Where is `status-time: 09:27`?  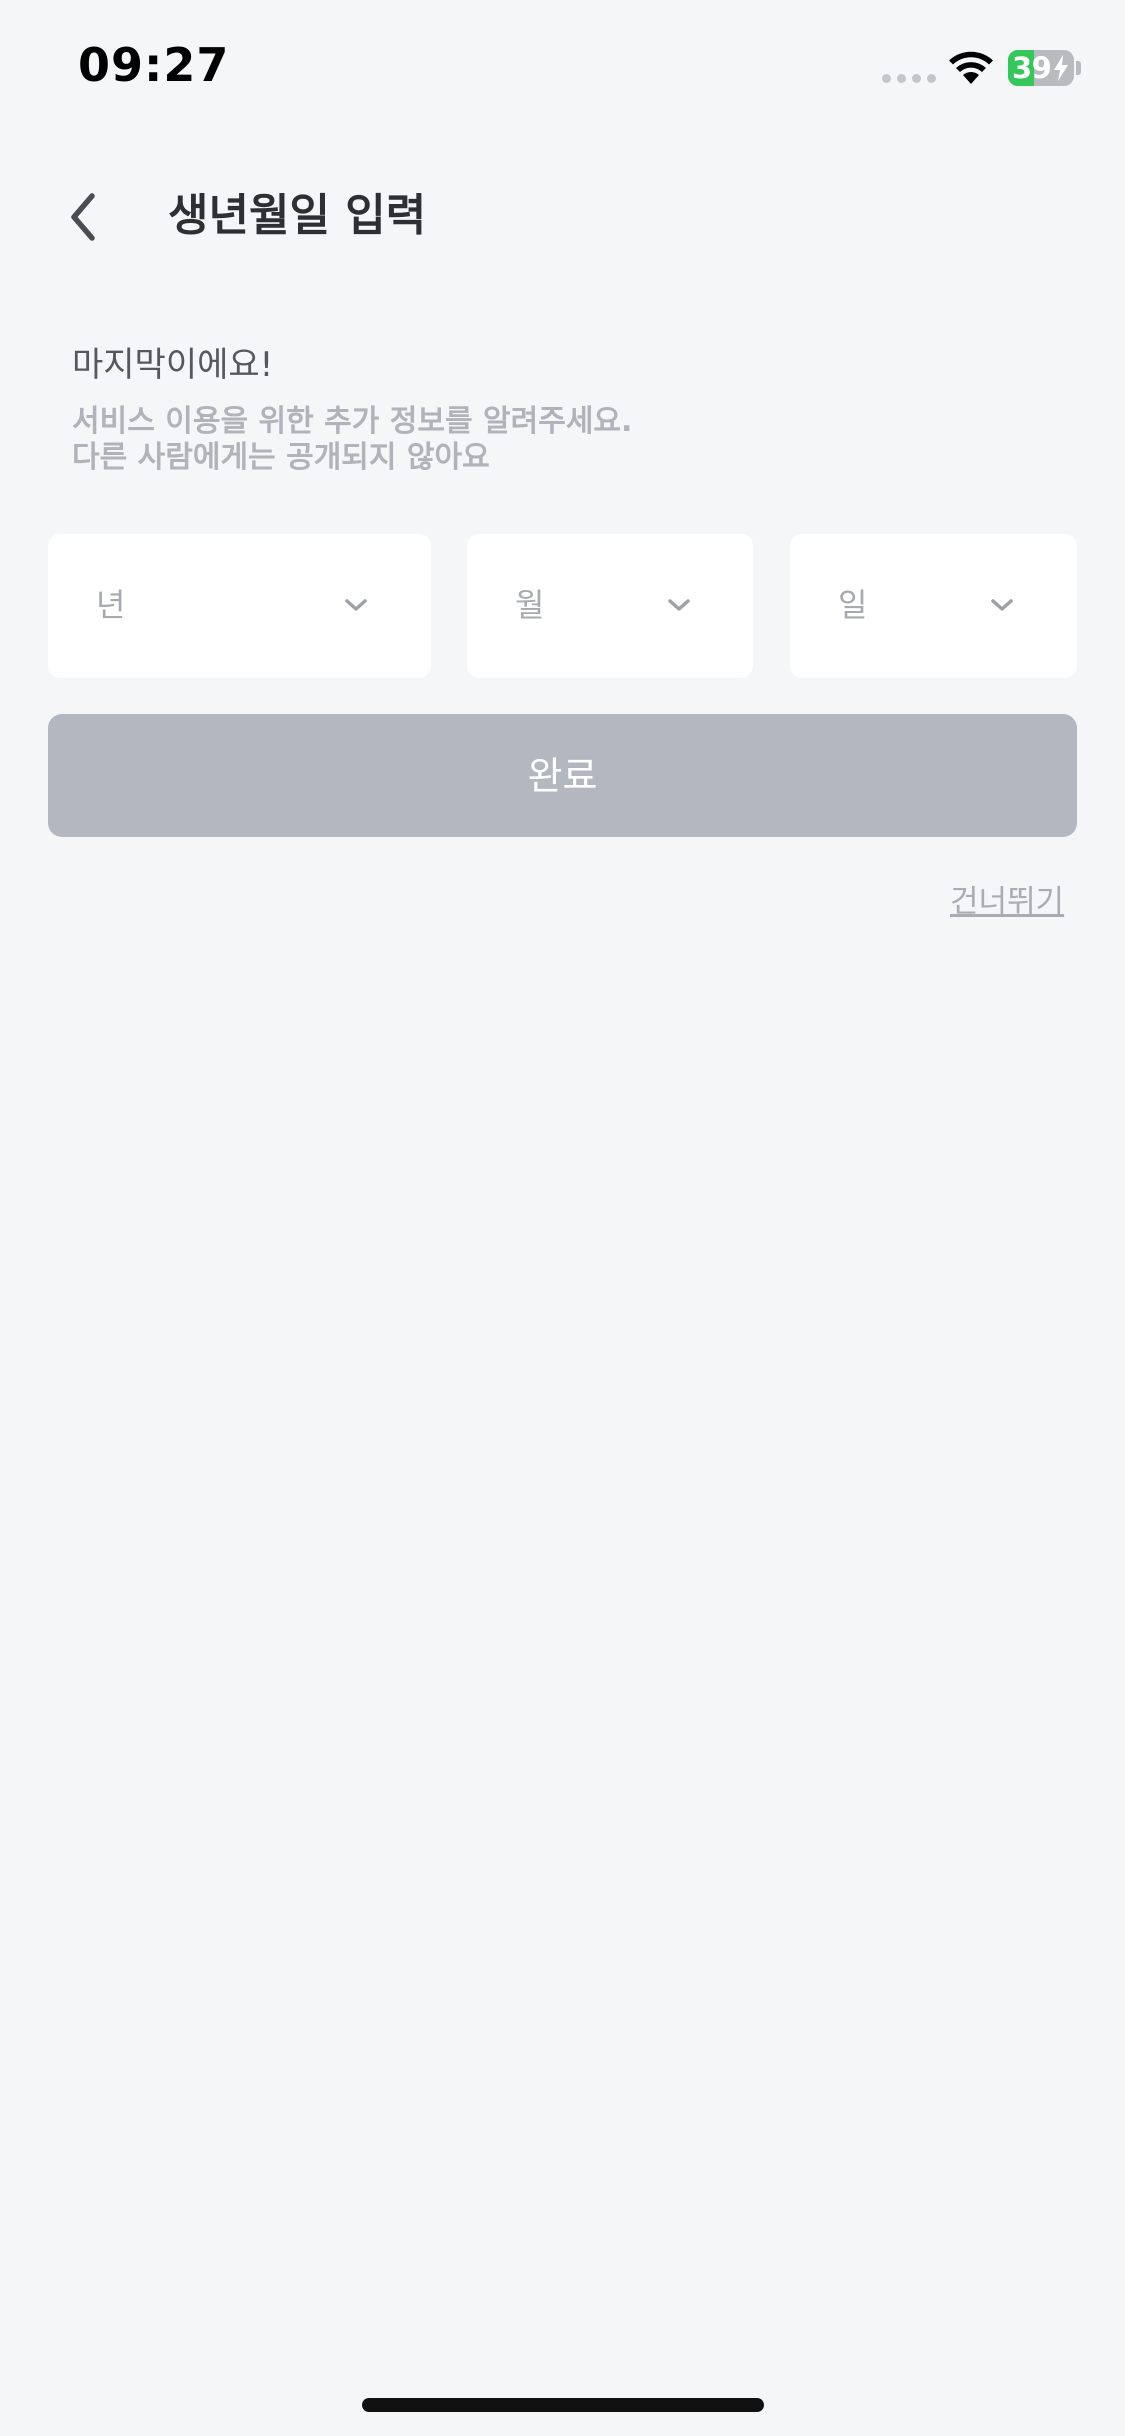
status-time: 09:27 is located at coordinates (154, 65).